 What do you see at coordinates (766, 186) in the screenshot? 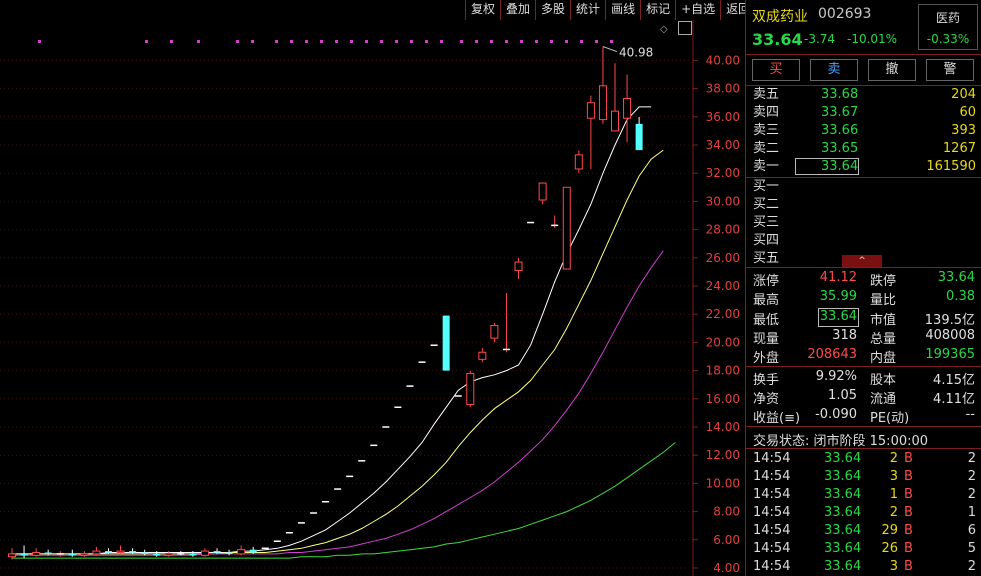
I see `bid-label: 买一` at bounding box center [766, 186].